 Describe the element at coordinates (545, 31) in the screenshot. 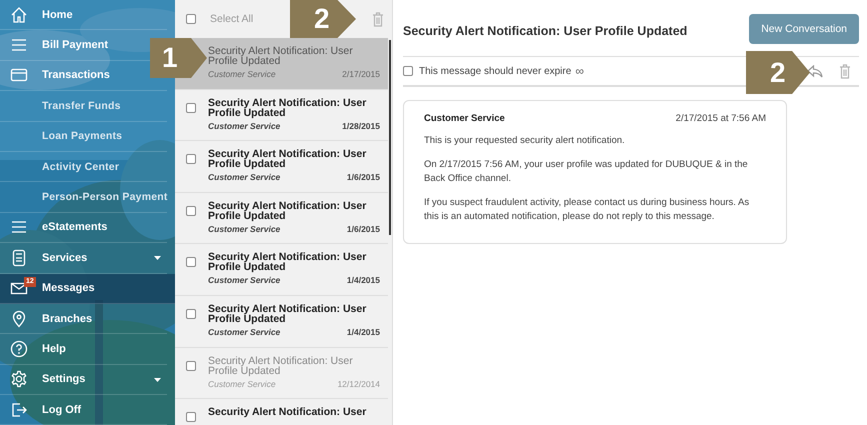

I see `message-title: Security Alert Notification: User Profile Updated` at that location.